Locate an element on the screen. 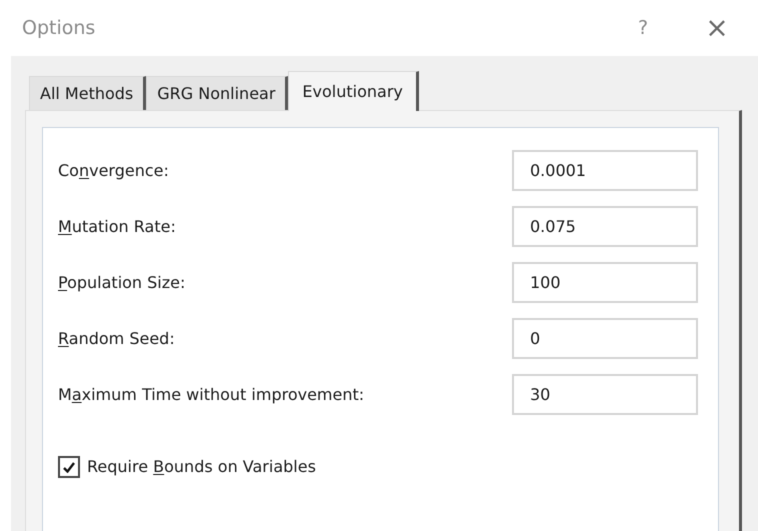 The width and height of the screenshot is (758, 531). tab: Evolutionary is located at coordinates (353, 91).